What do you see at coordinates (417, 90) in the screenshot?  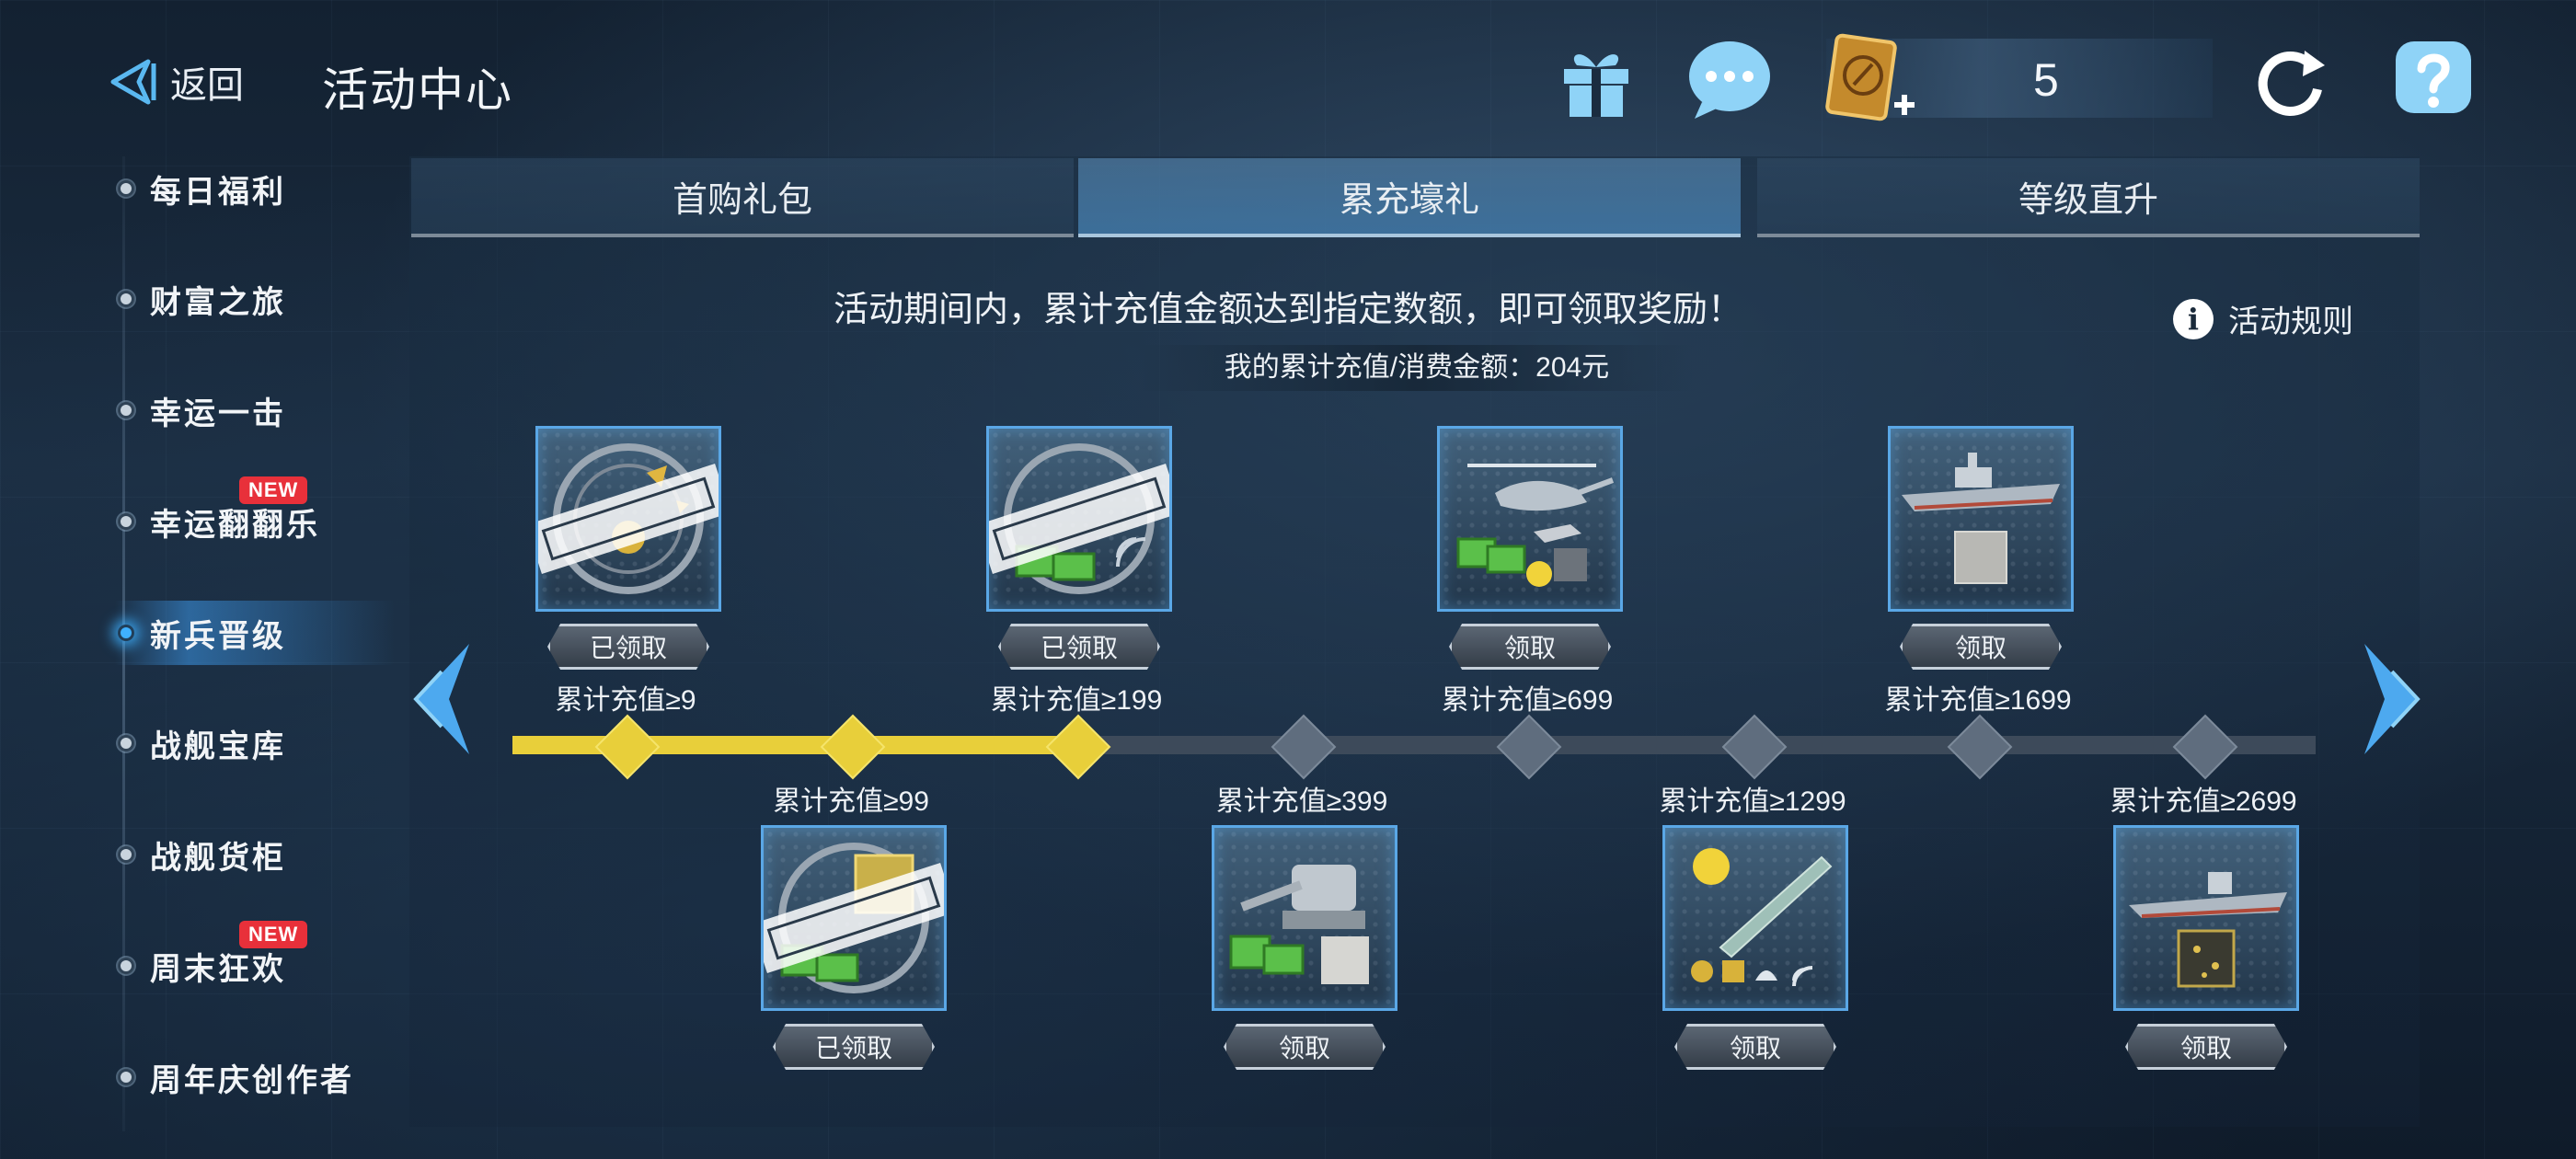 I see `page-title: 活动中心` at bounding box center [417, 90].